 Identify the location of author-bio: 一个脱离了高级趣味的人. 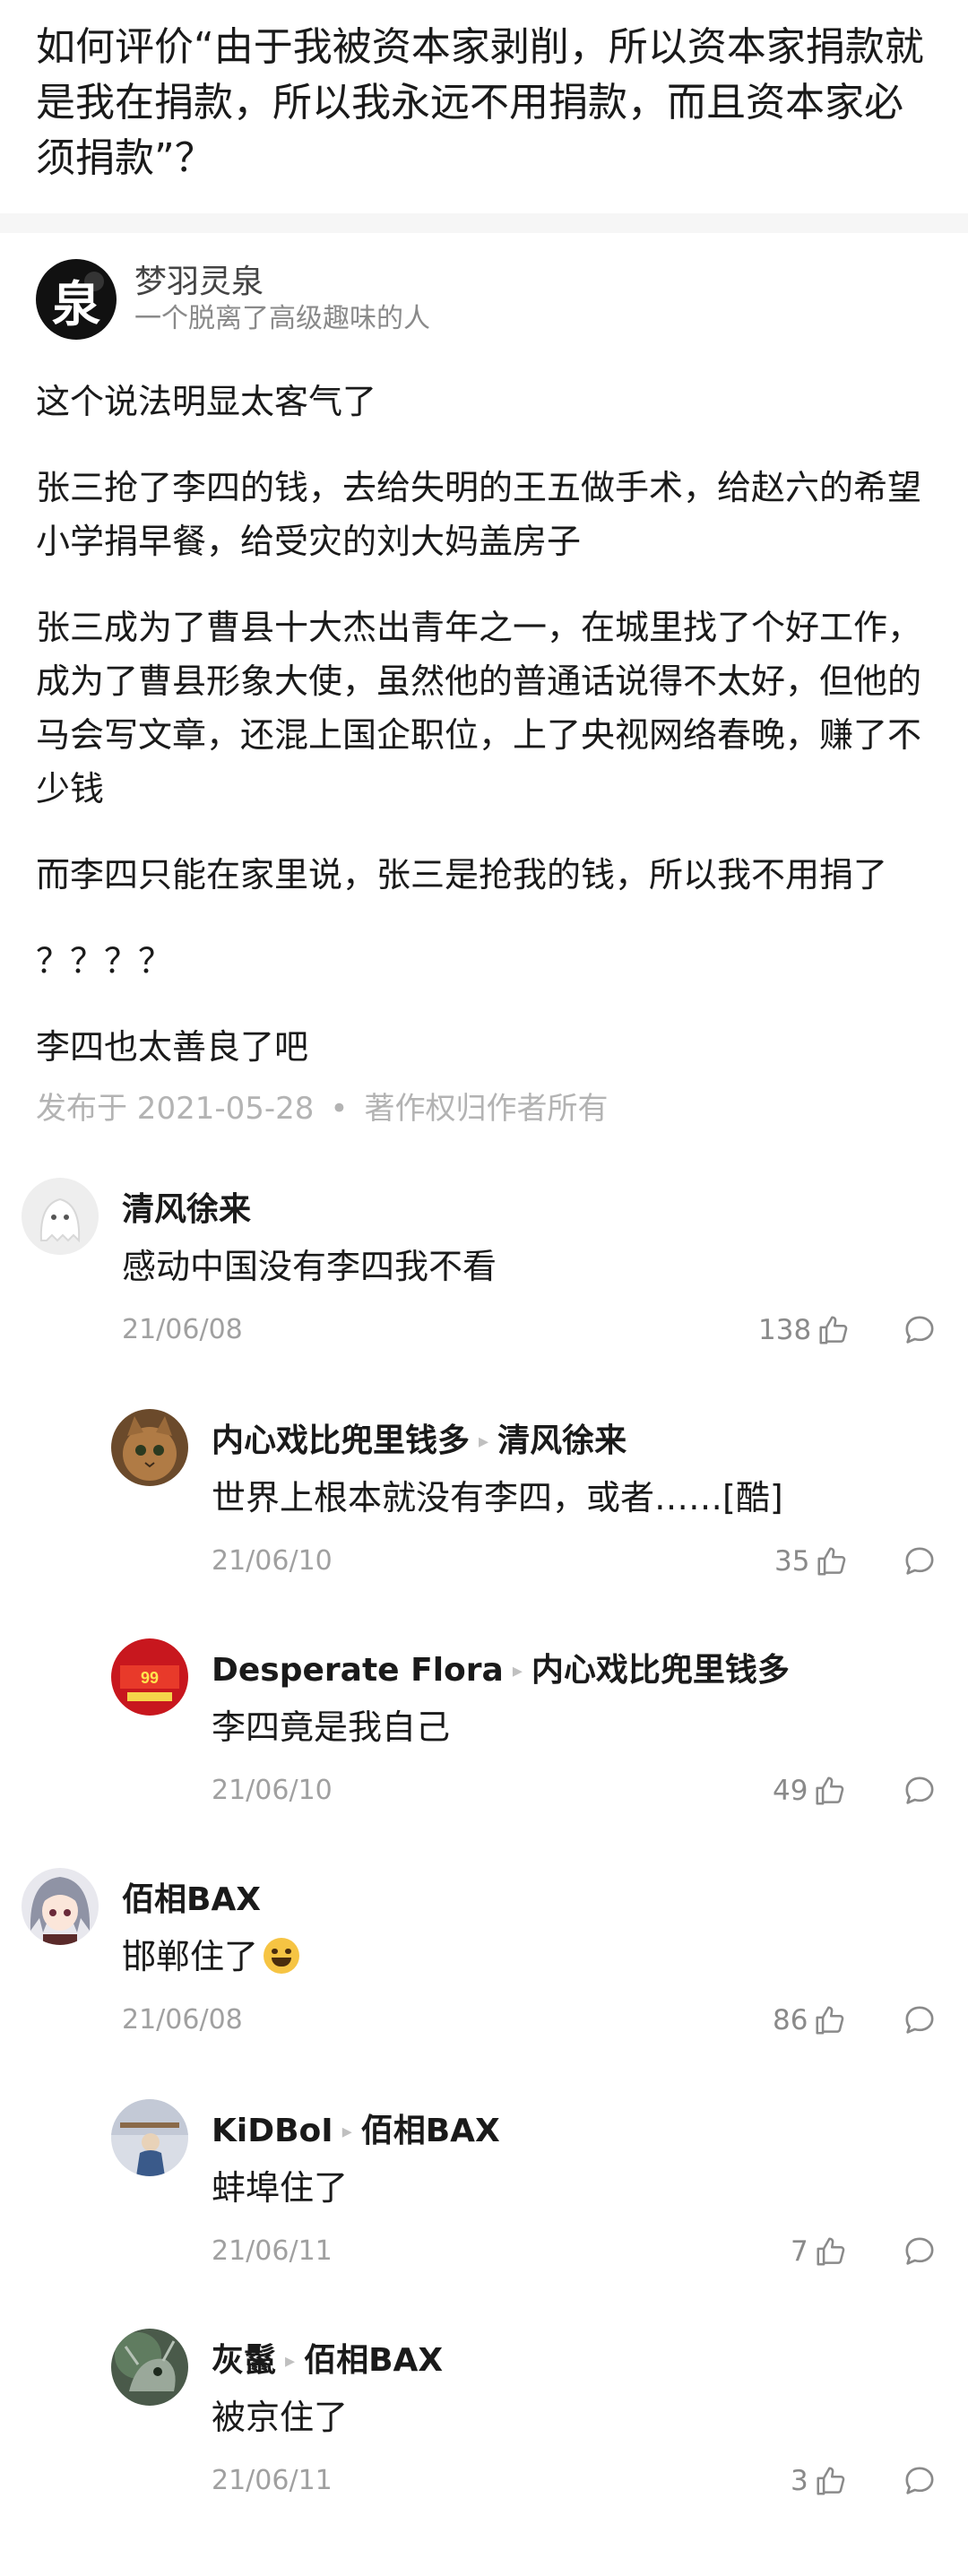
(282, 318).